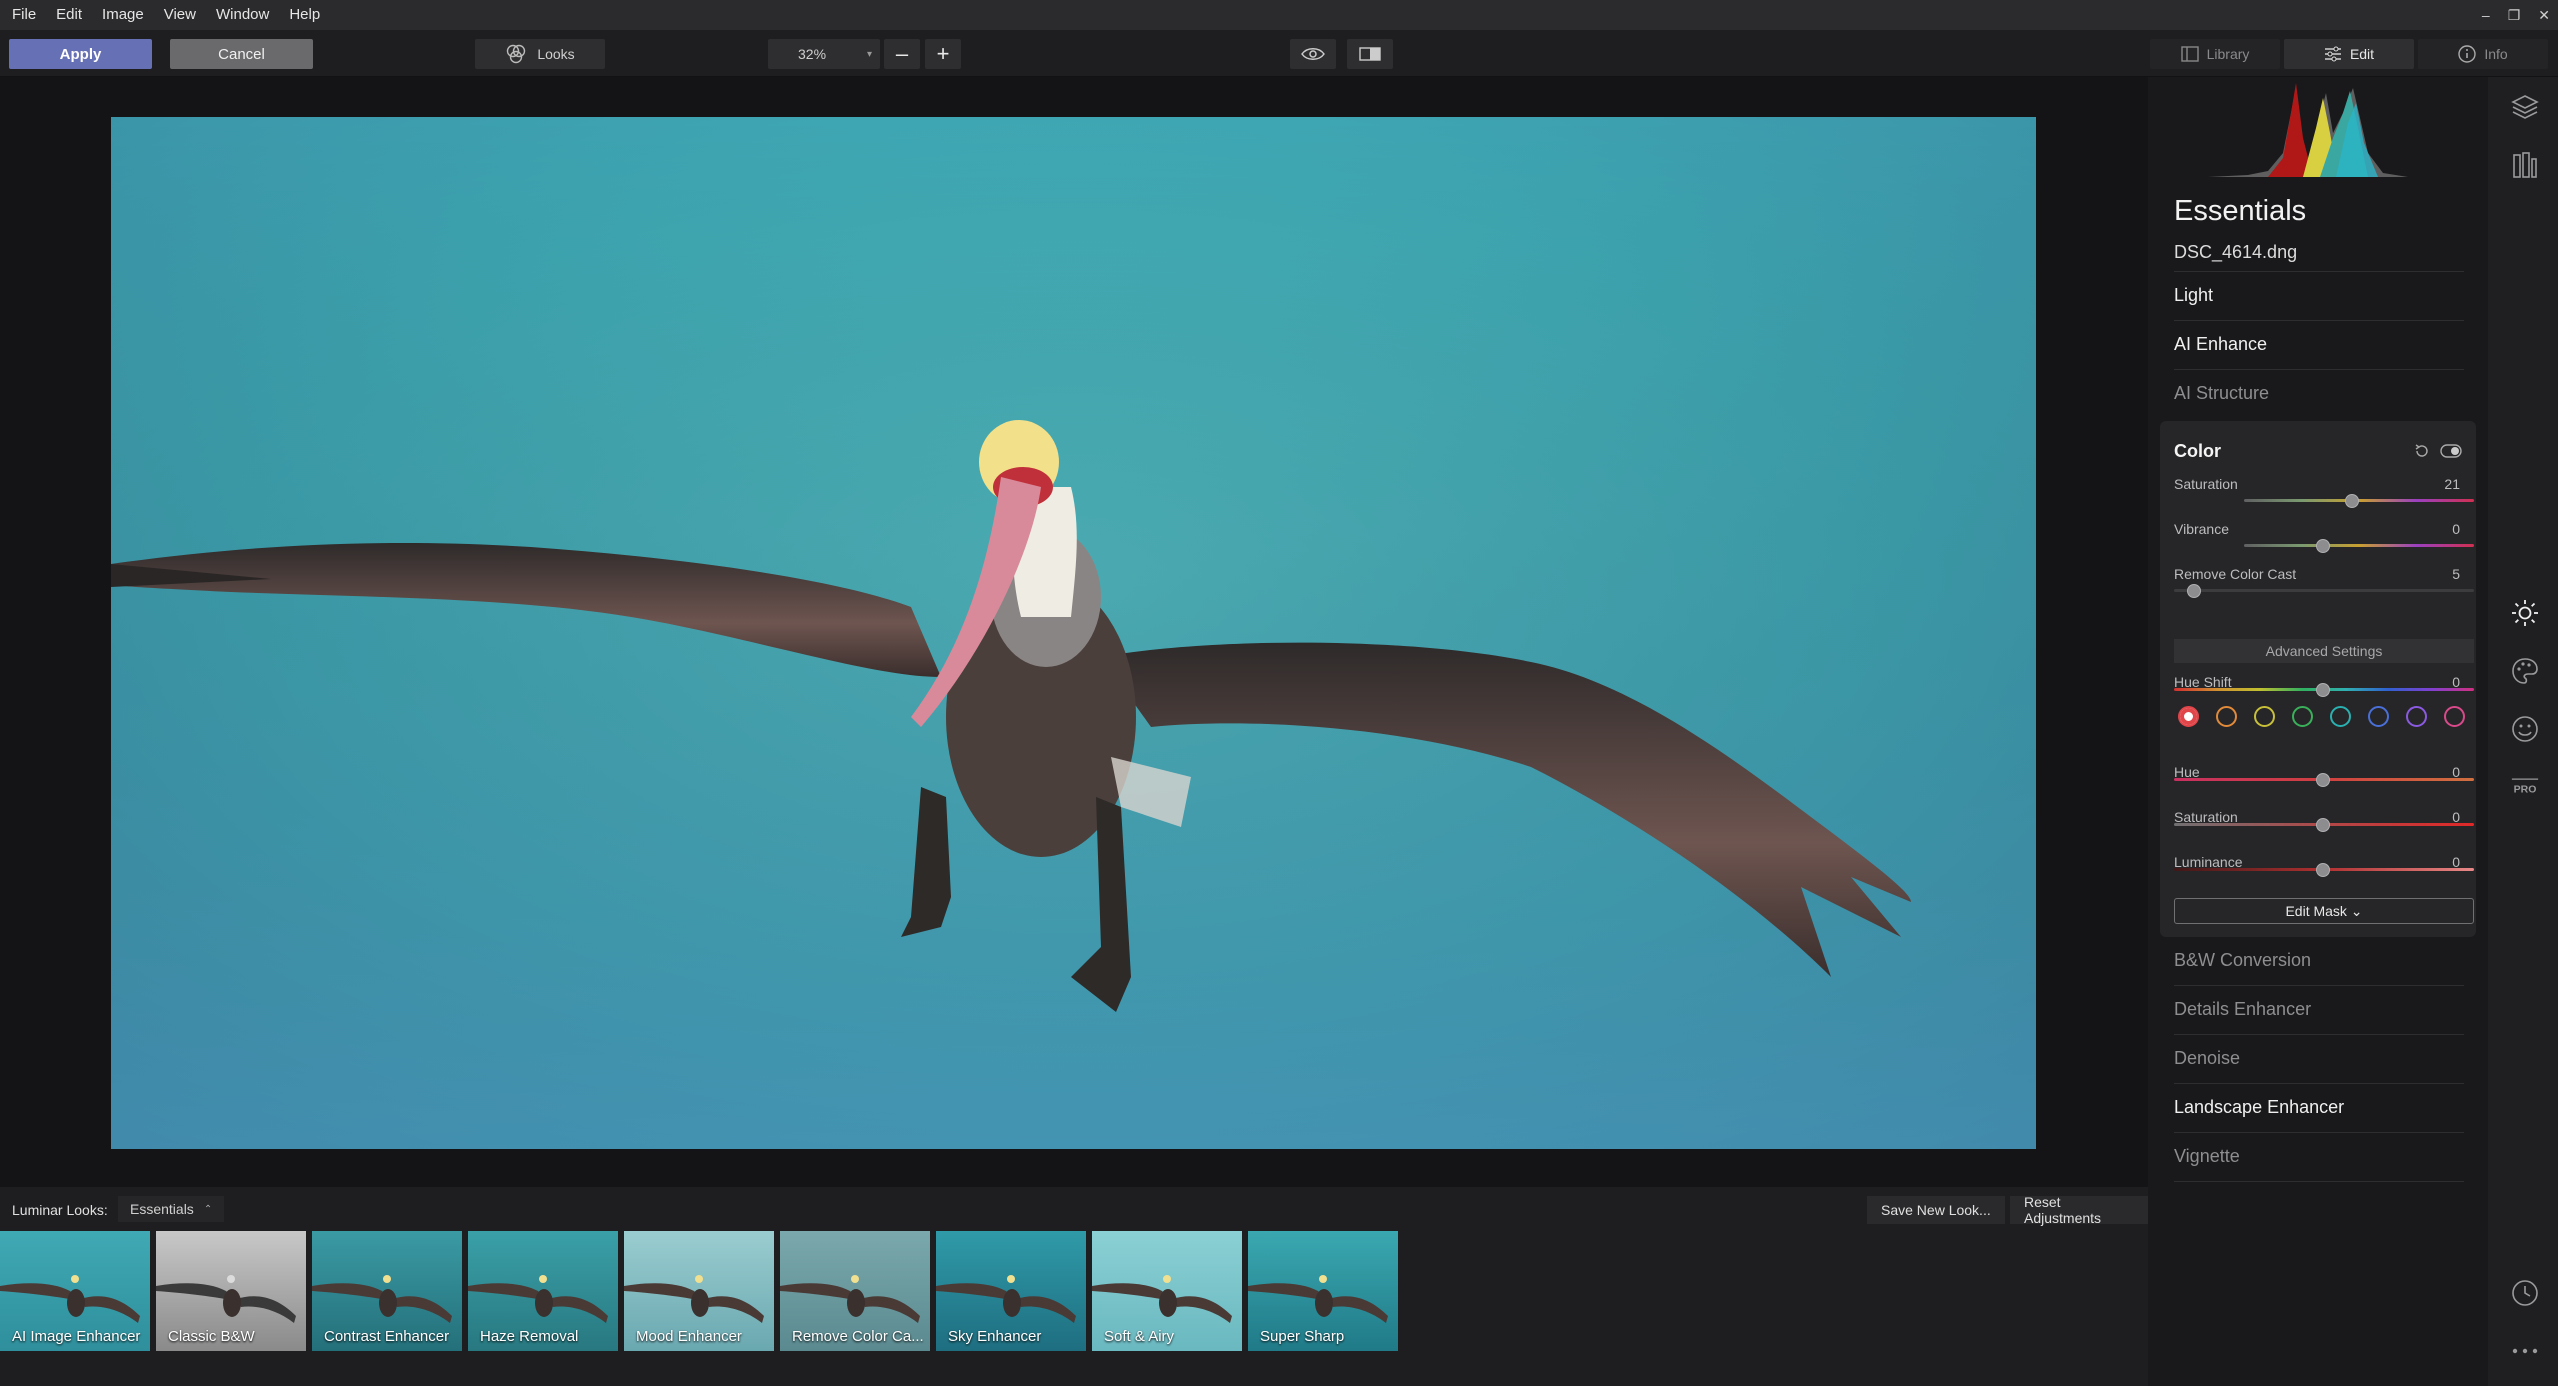 The width and height of the screenshot is (2558, 1386). Describe the element at coordinates (387, 1291) in the screenshot. I see `look-tile: Contrast Enhancer` at that location.